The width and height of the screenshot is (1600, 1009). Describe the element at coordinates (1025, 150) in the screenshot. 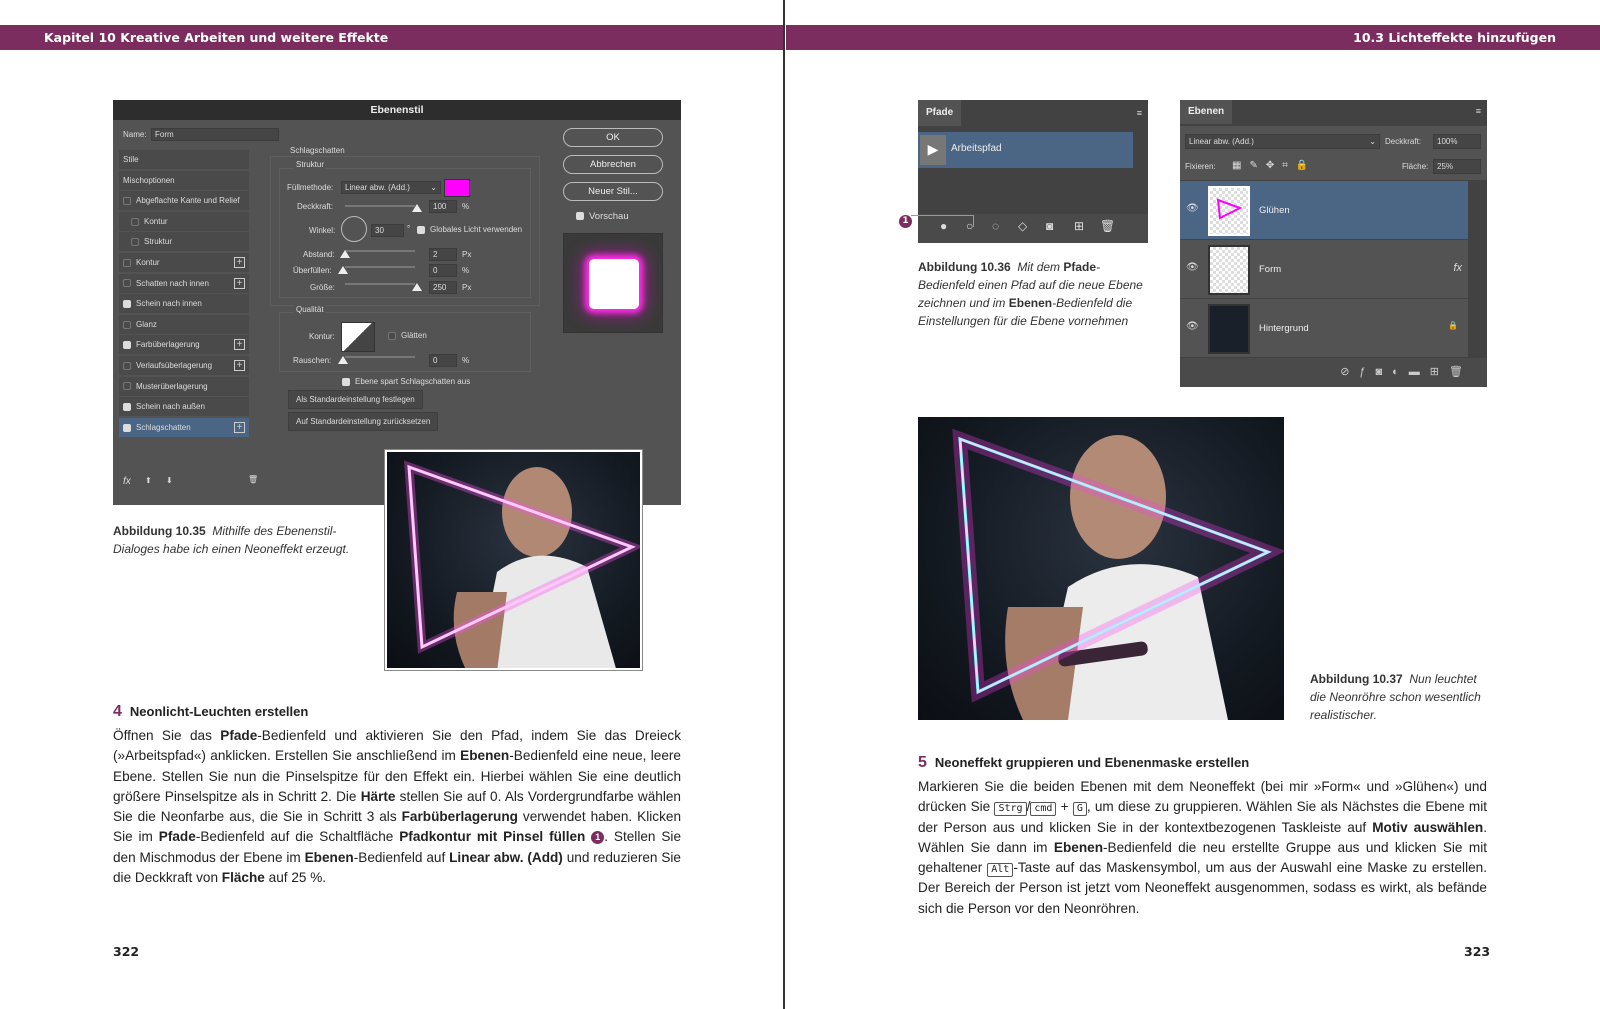

I see `path-item: ▶ Arbeitspfad` at that location.